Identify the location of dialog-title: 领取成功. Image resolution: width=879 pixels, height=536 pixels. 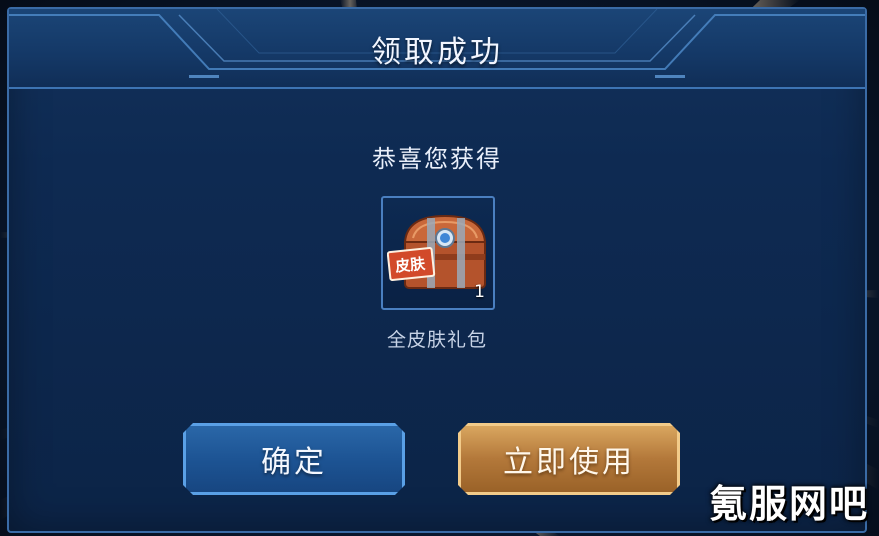
(437, 52).